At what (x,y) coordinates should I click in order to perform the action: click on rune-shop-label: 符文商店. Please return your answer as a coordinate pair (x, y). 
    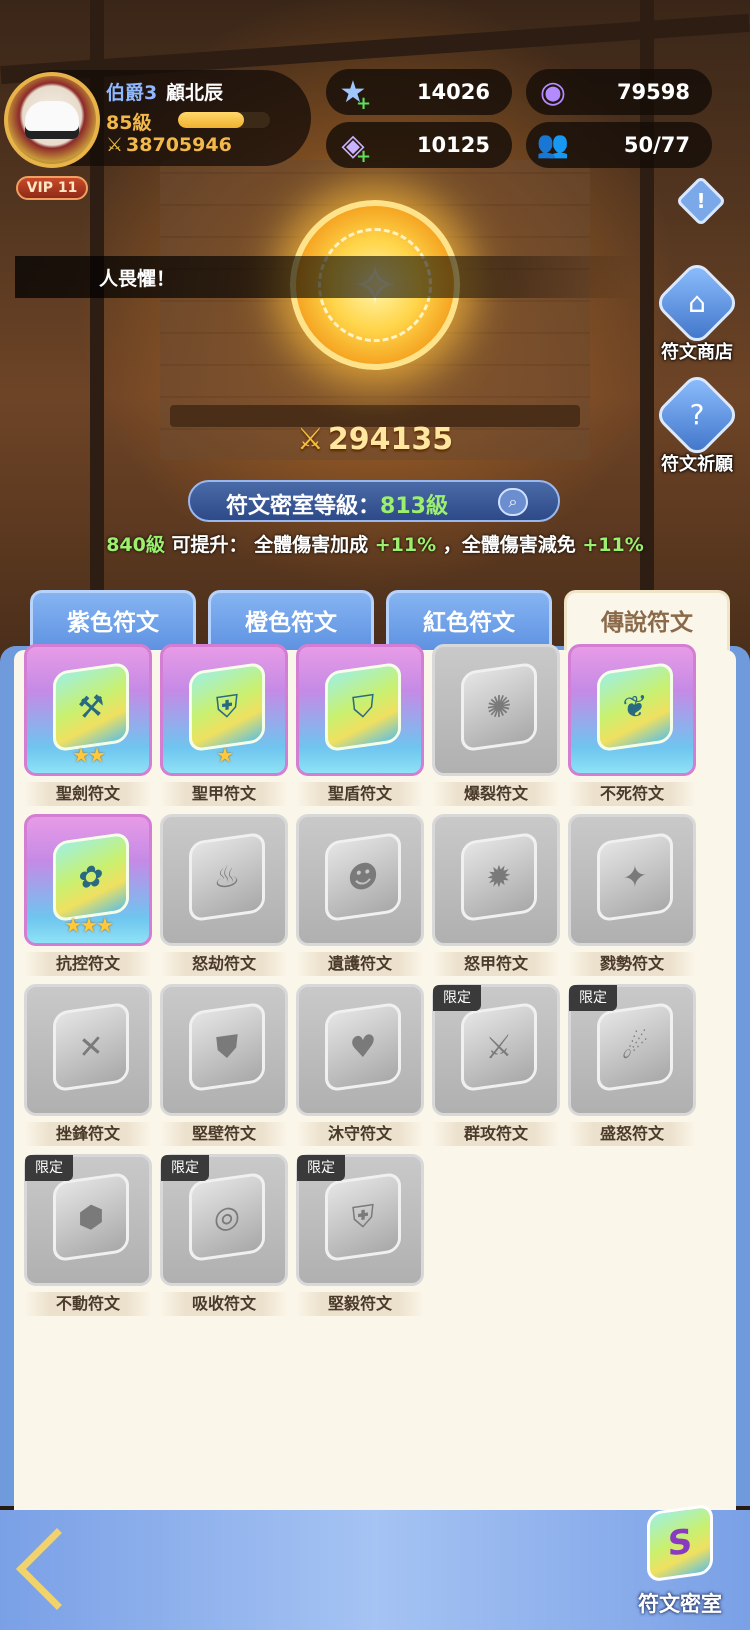
    Looking at the image, I should click on (697, 352).